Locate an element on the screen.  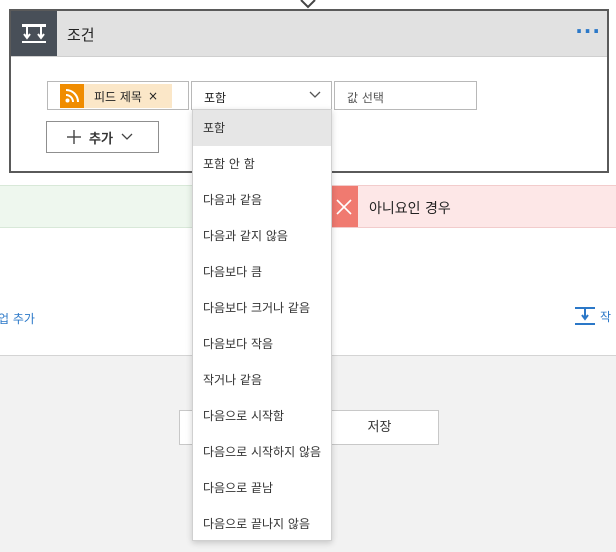
add-condition-link: 작 is located at coordinates (592, 316).